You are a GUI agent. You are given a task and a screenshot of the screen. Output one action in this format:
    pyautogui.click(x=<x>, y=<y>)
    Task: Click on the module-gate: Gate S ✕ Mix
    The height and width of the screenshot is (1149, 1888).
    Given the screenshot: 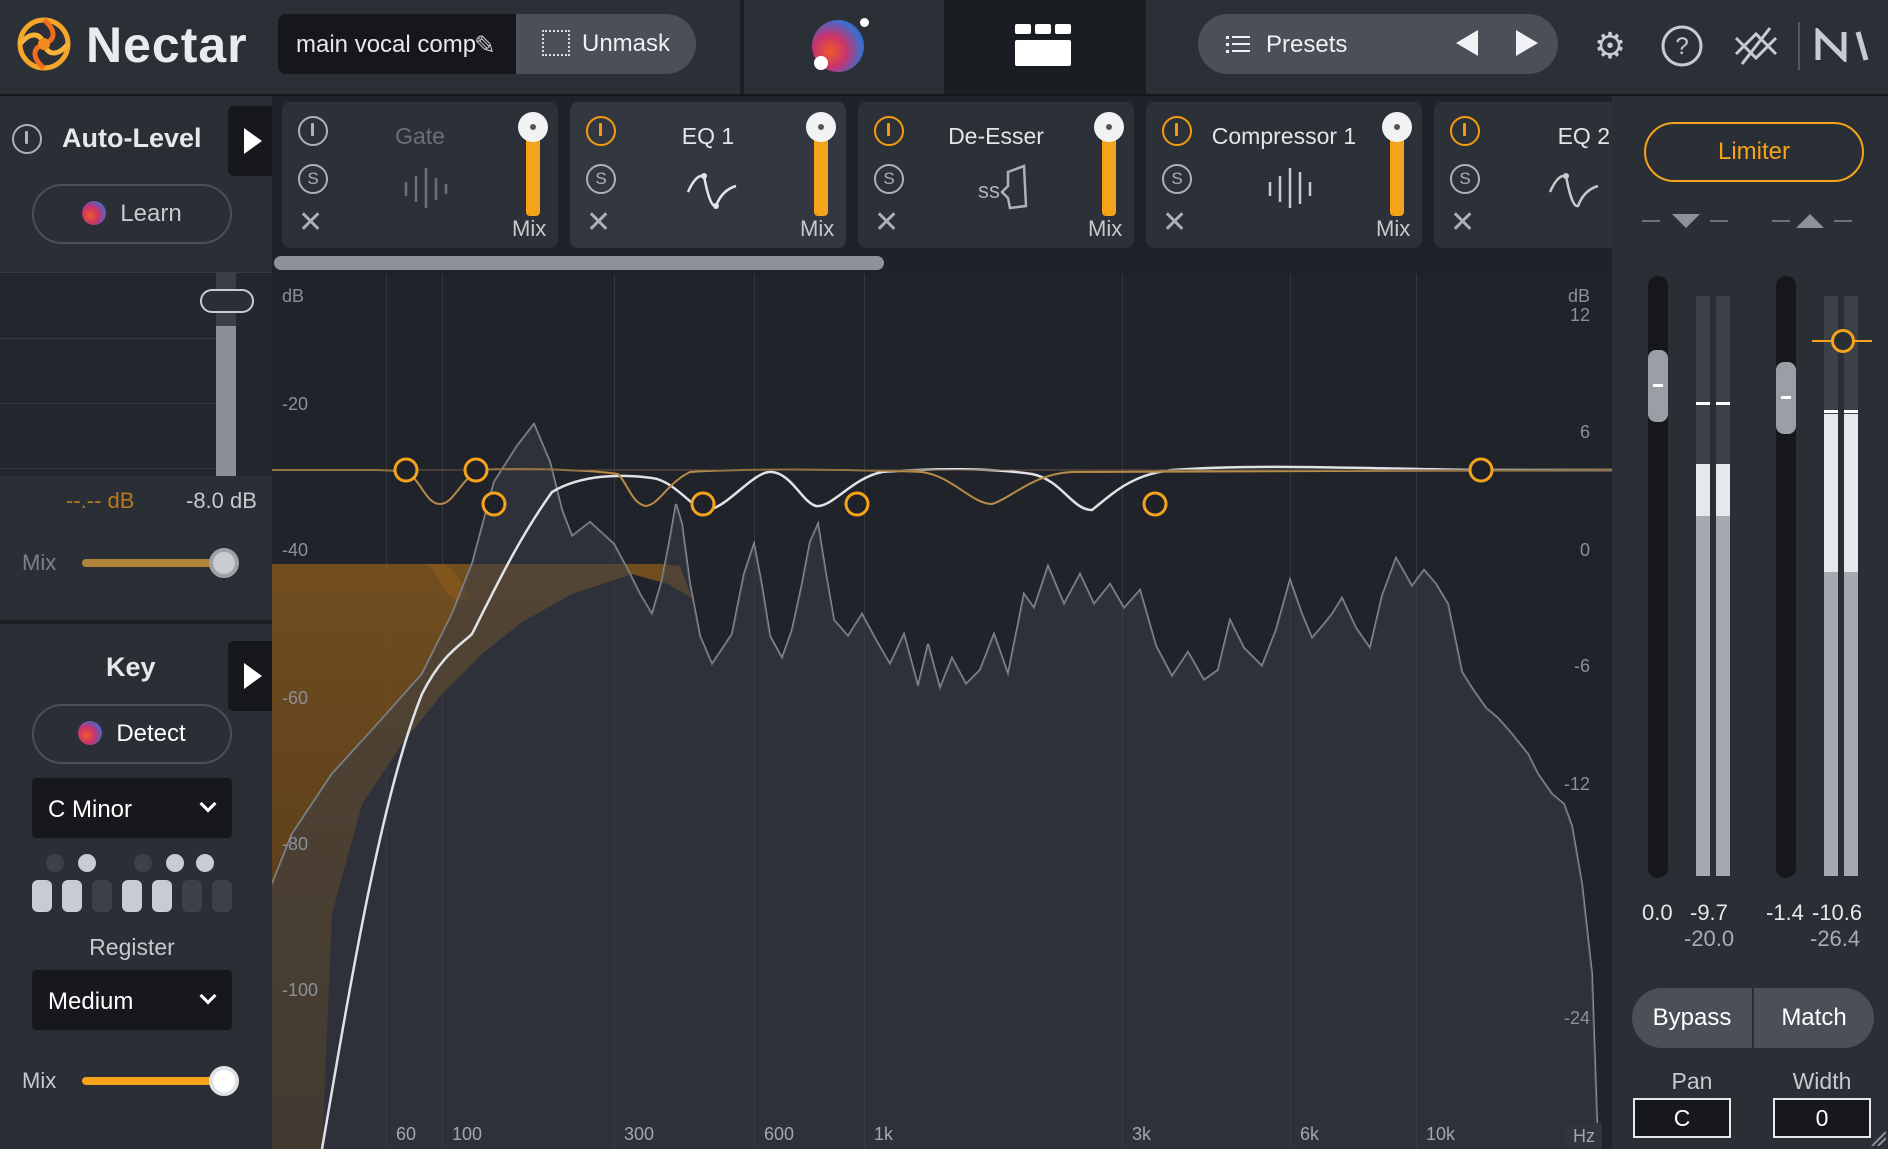 What is the action you would take?
    pyautogui.click(x=420, y=175)
    